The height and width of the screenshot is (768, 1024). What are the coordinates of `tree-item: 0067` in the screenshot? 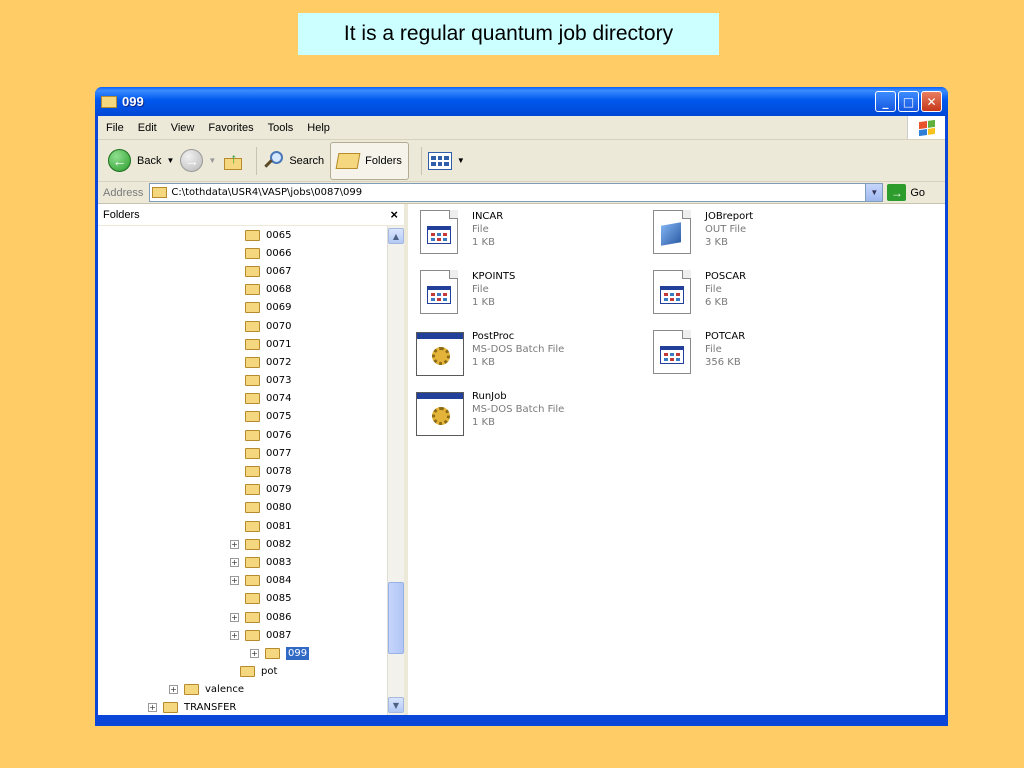 It's located at (244, 271).